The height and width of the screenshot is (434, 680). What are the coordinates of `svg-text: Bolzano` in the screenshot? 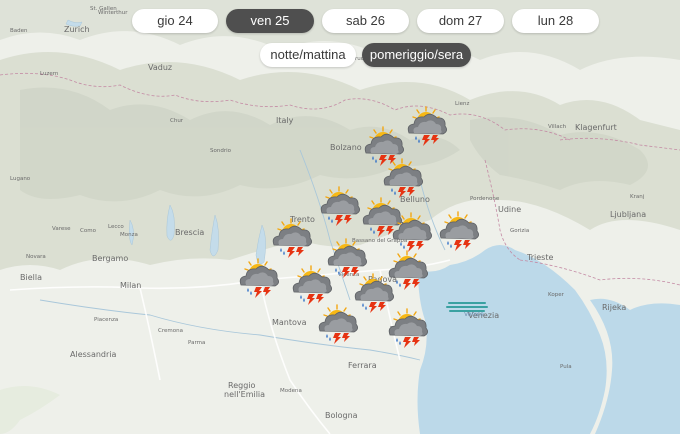 It's located at (346, 147).